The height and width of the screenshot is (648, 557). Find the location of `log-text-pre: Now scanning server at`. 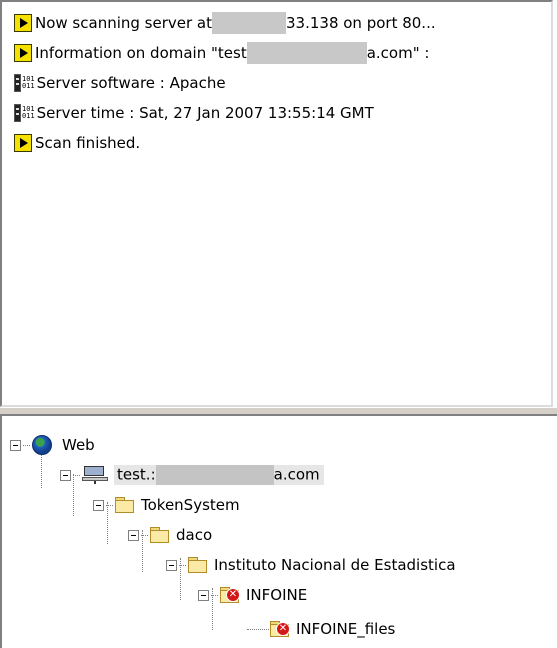

log-text-pre: Now scanning server at is located at coordinates (123, 23).